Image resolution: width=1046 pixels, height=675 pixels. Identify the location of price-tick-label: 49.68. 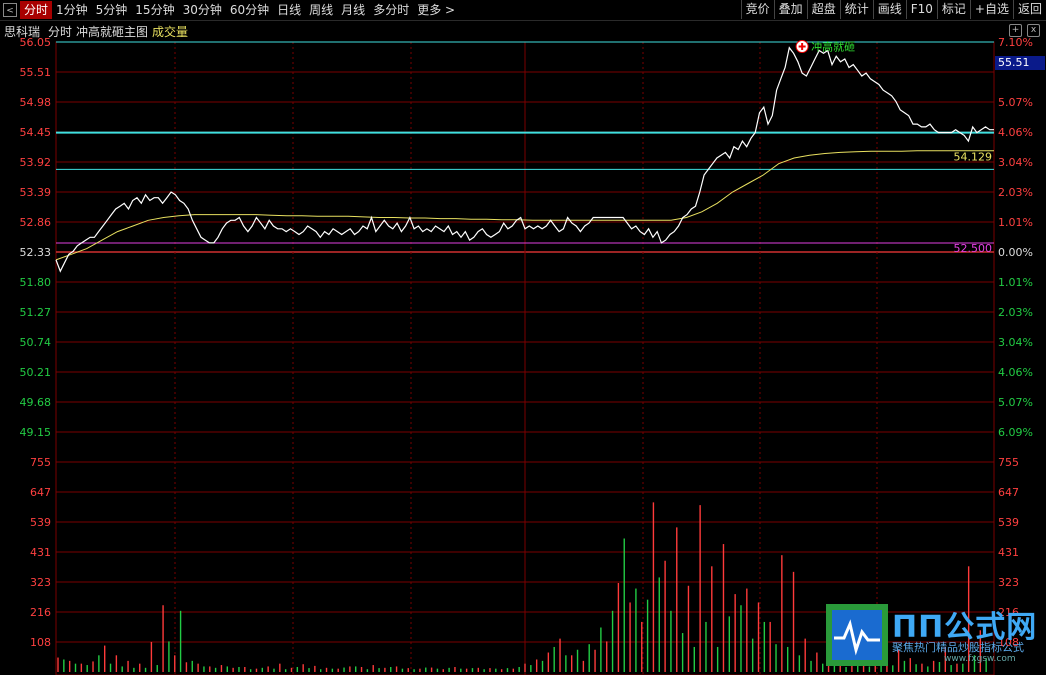
(36, 402).